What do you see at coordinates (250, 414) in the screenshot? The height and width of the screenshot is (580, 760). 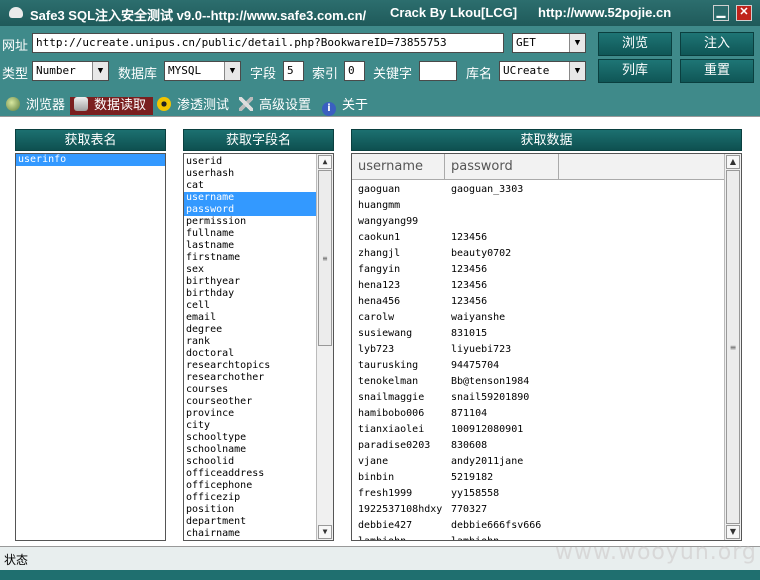 I see `field-list-item: province` at bounding box center [250, 414].